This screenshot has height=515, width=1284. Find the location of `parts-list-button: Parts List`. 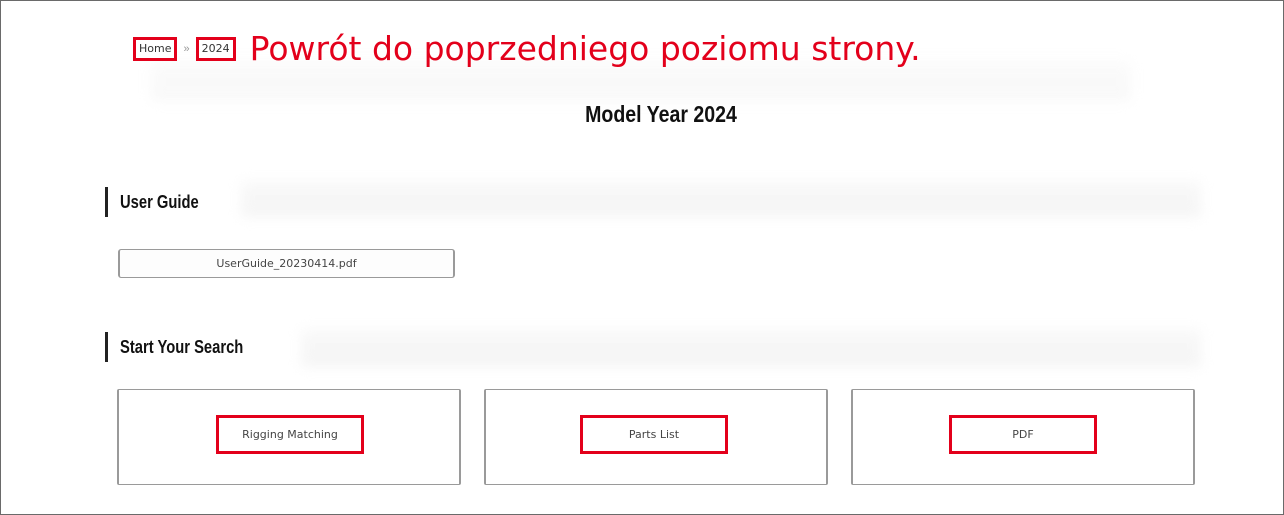

parts-list-button: Parts List is located at coordinates (654, 434).